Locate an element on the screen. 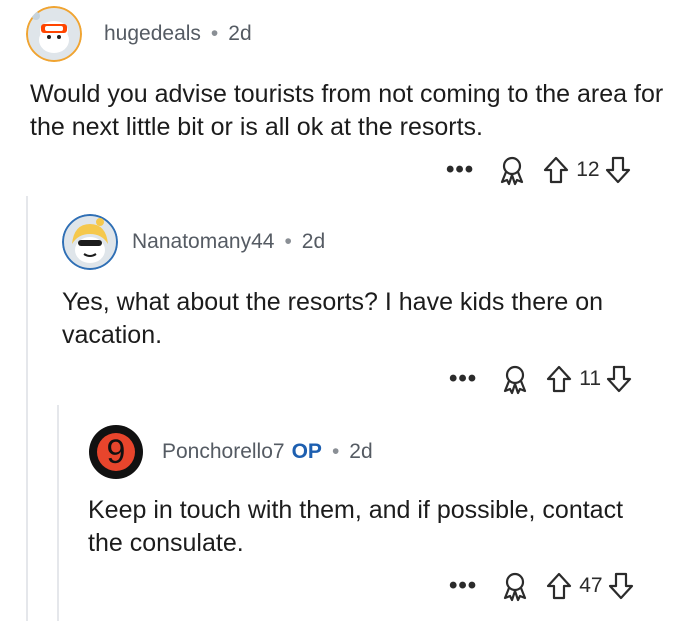 Image resolution: width=700 pixels, height=621 pixels. vote-score: 12 is located at coordinates (588, 169).